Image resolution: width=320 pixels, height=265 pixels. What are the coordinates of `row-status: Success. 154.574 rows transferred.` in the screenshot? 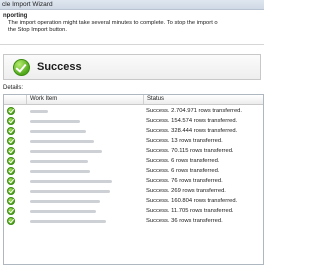 It's located at (192, 121).